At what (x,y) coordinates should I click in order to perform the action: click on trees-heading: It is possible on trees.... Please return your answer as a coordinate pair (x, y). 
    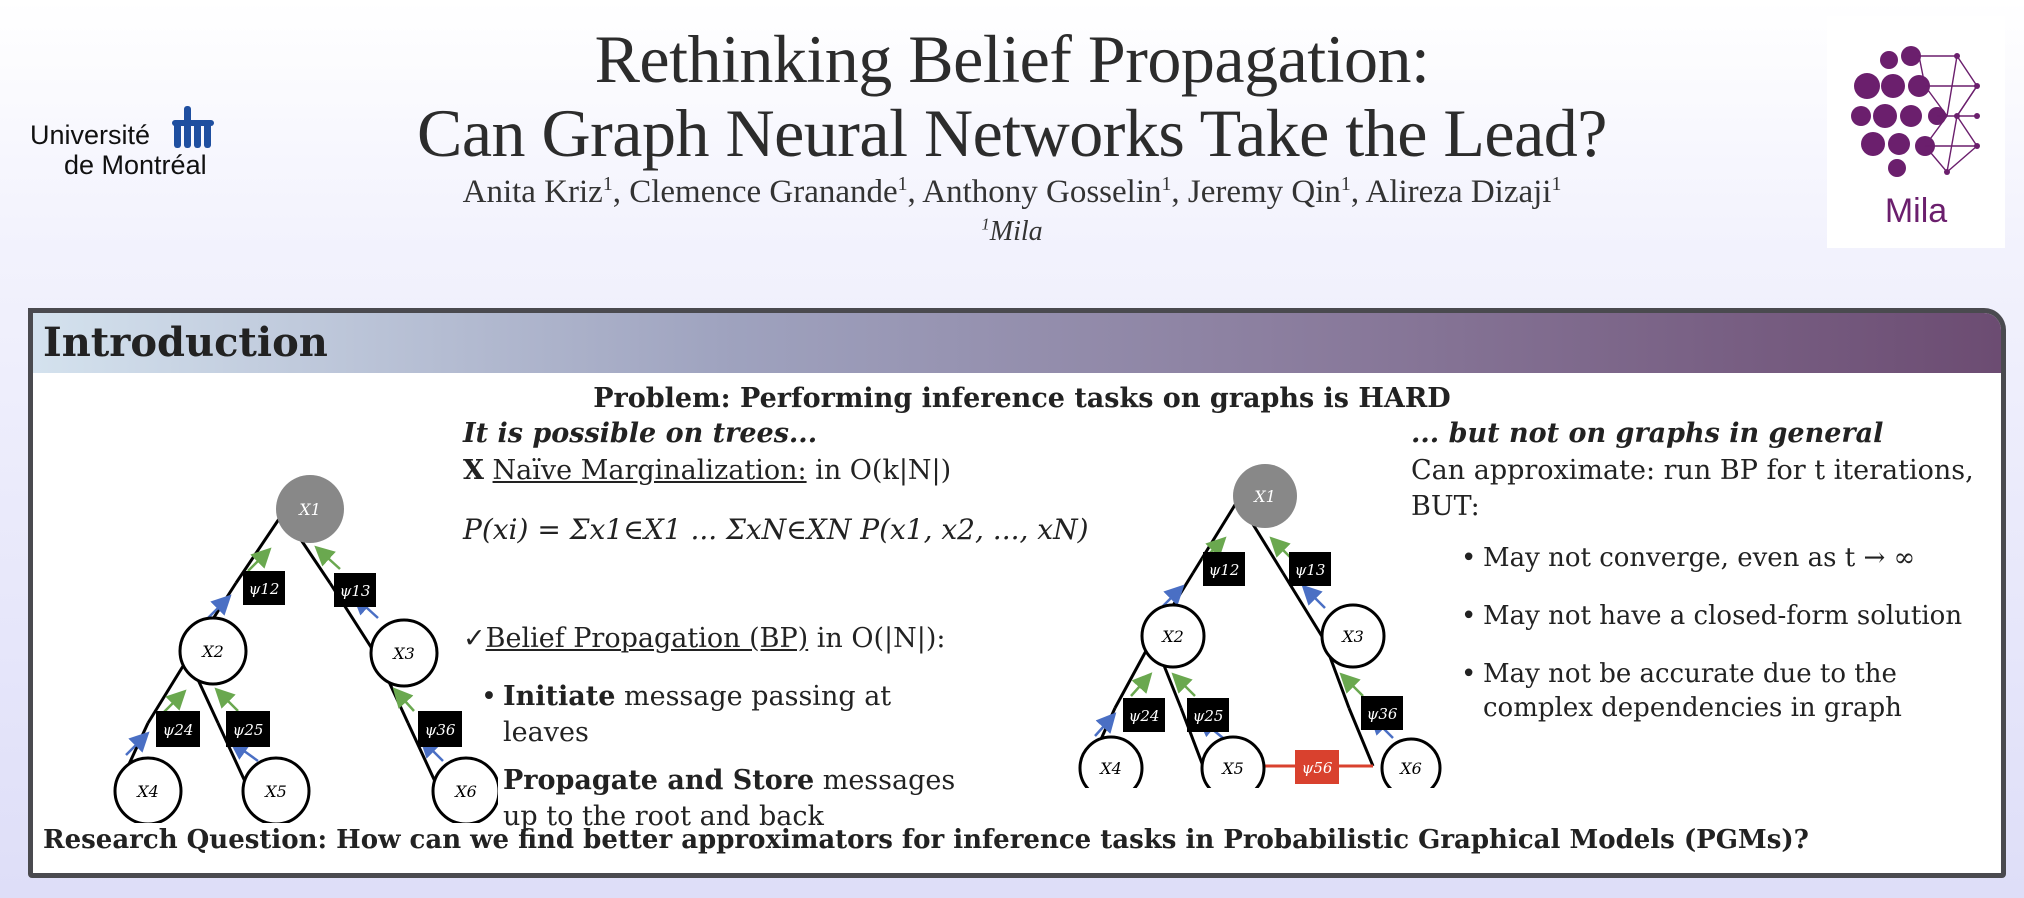
    Looking at the image, I should click on (640, 433).